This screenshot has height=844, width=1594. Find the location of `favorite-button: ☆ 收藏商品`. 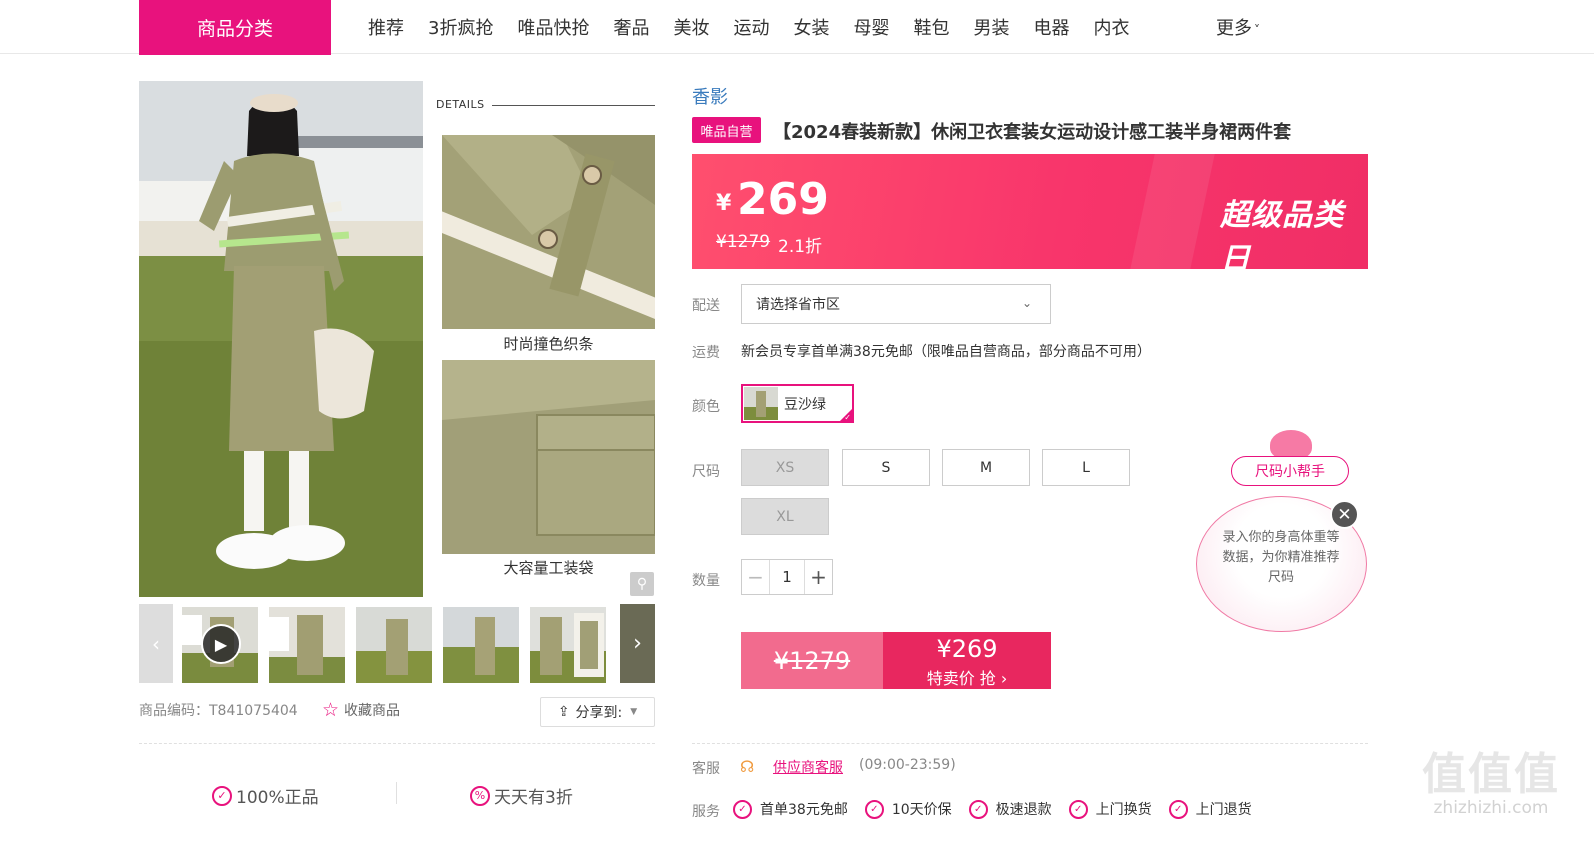

favorite-button: ☆ 收藏商品 is located at coordinates (361, 710).